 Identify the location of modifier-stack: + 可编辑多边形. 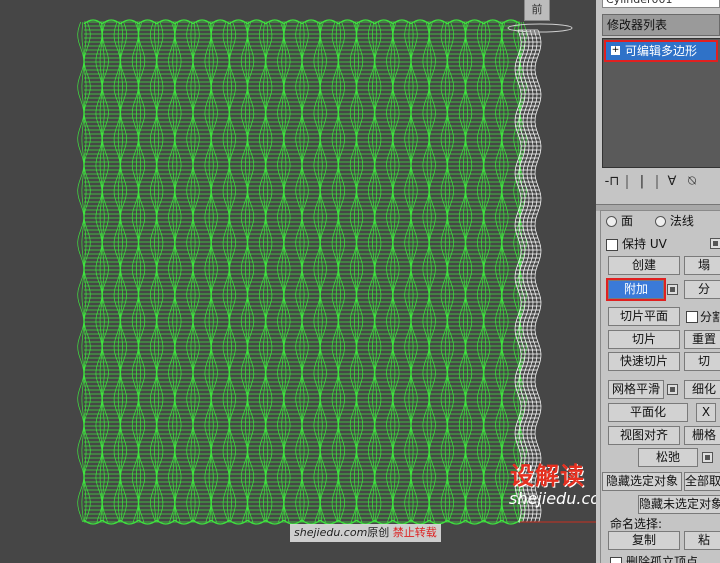
(661, 103).